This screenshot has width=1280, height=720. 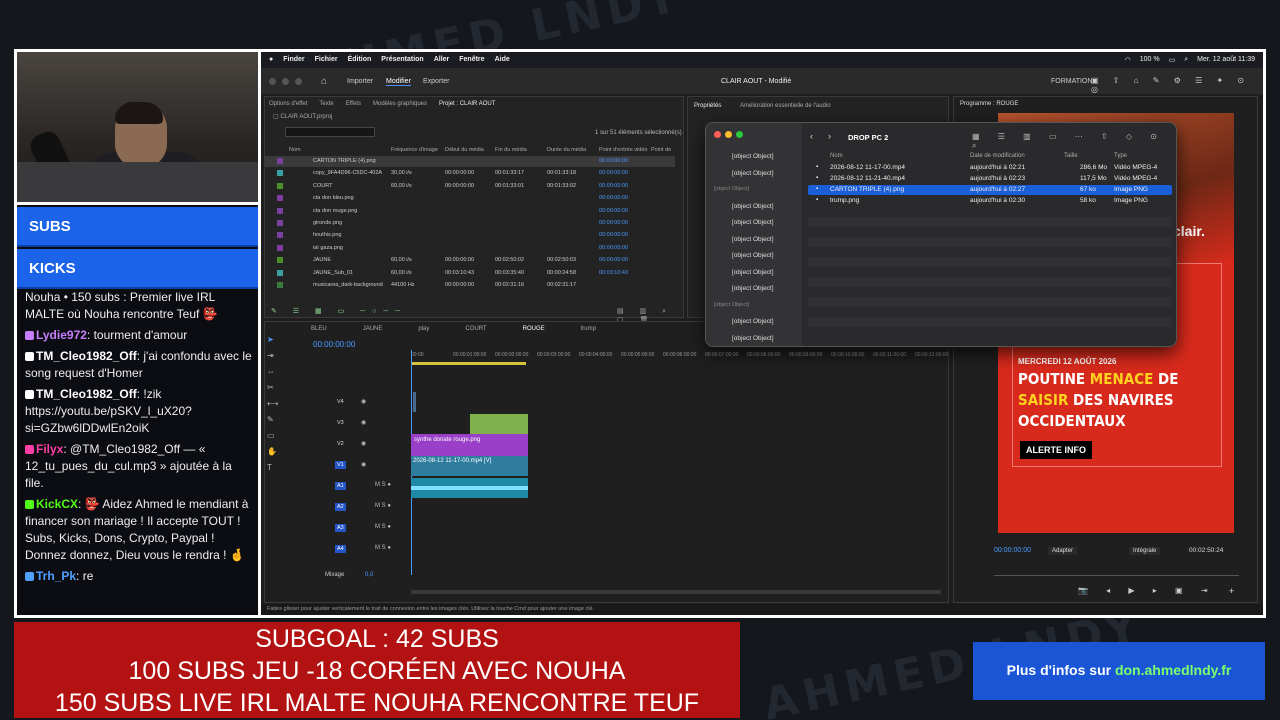 What do you see at coordinates (369, 575) in the screenshot?
I see `mix-value: 0,0` at bounding box center [369, 575].